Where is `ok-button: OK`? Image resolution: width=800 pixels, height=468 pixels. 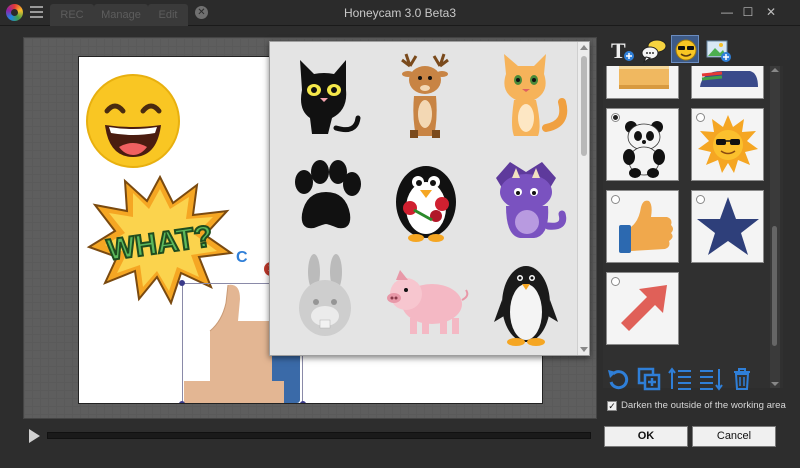
ok-button: OK is located at coordinates (646, 436).